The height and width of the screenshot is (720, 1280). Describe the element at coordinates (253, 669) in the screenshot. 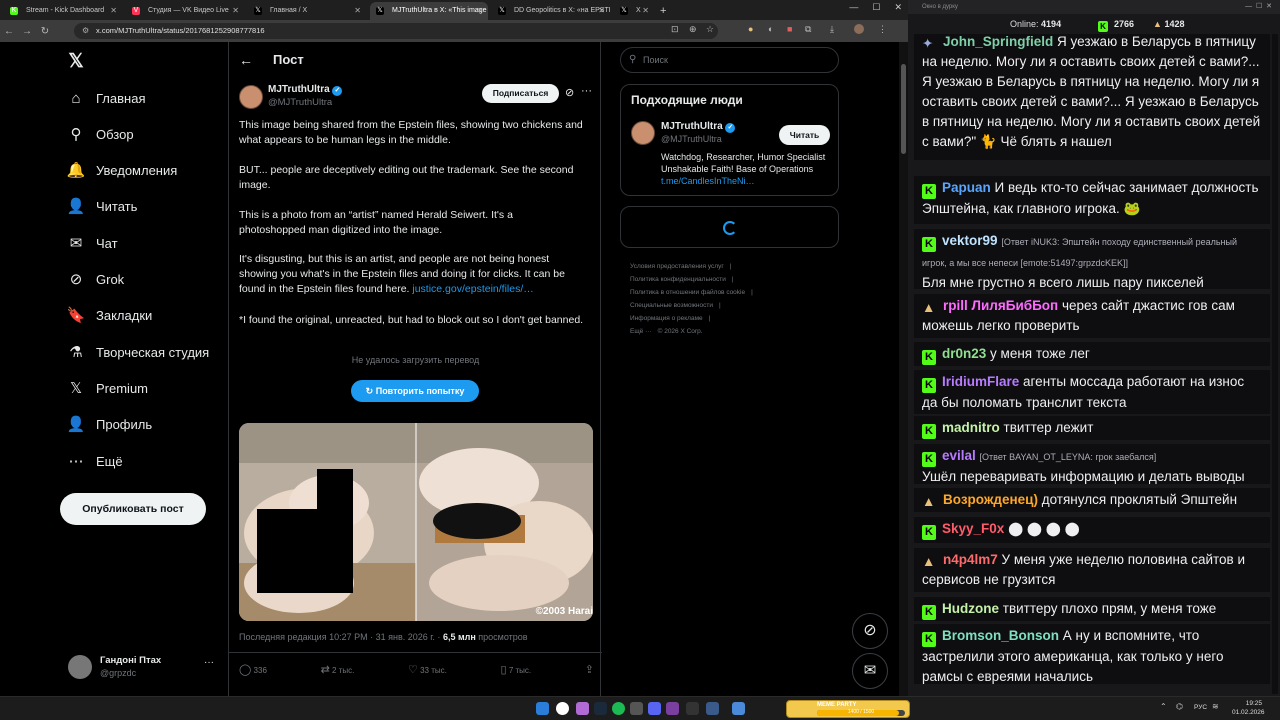

I see `reply-button: ◯ 336` at that location.